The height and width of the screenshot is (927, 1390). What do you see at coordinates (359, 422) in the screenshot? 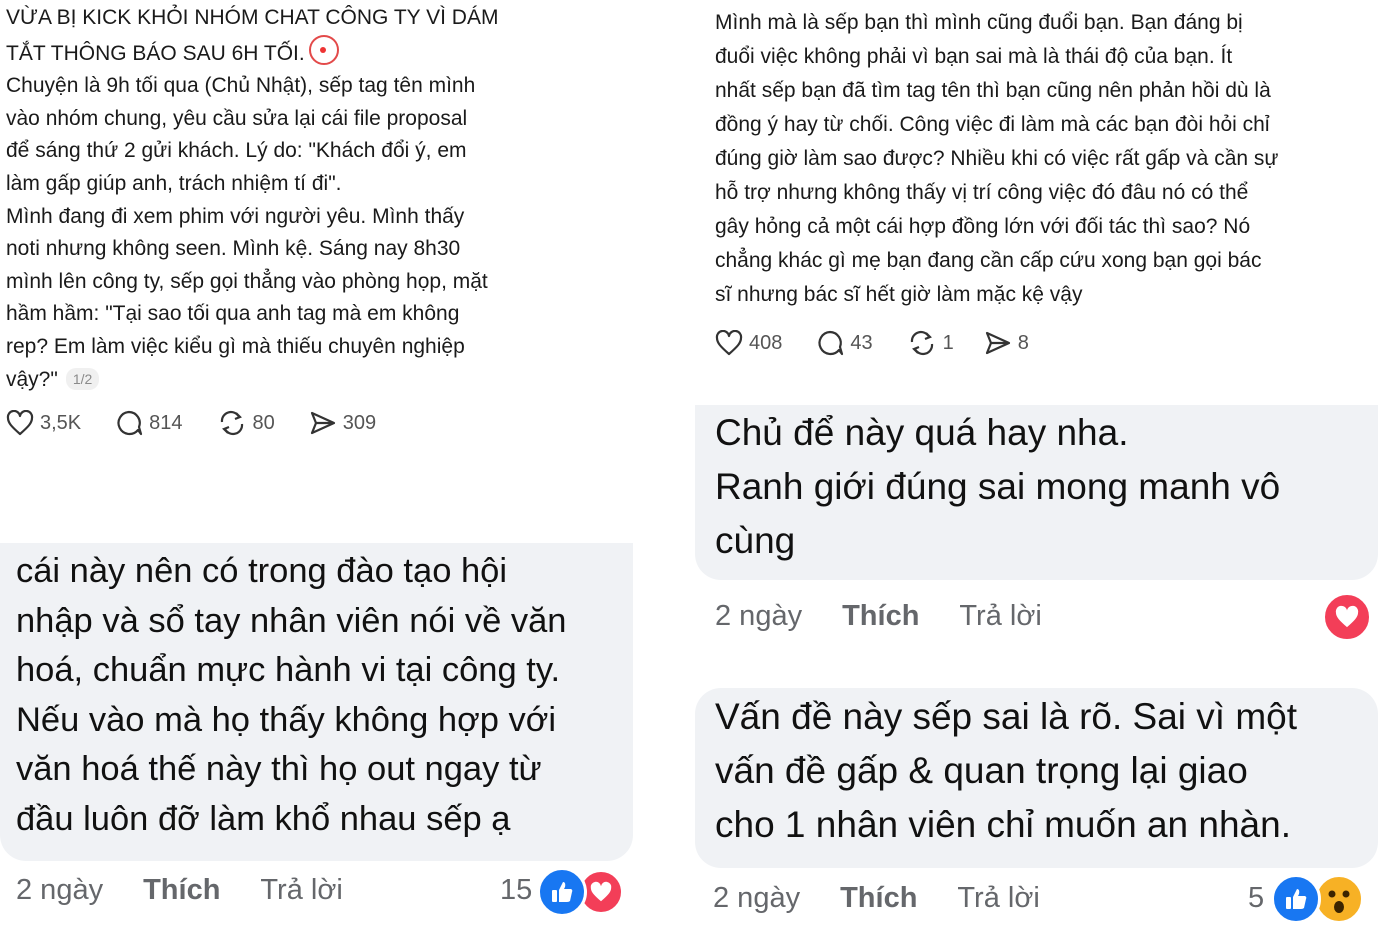
I see `share-count: 309` at bounding box center [359, 422].